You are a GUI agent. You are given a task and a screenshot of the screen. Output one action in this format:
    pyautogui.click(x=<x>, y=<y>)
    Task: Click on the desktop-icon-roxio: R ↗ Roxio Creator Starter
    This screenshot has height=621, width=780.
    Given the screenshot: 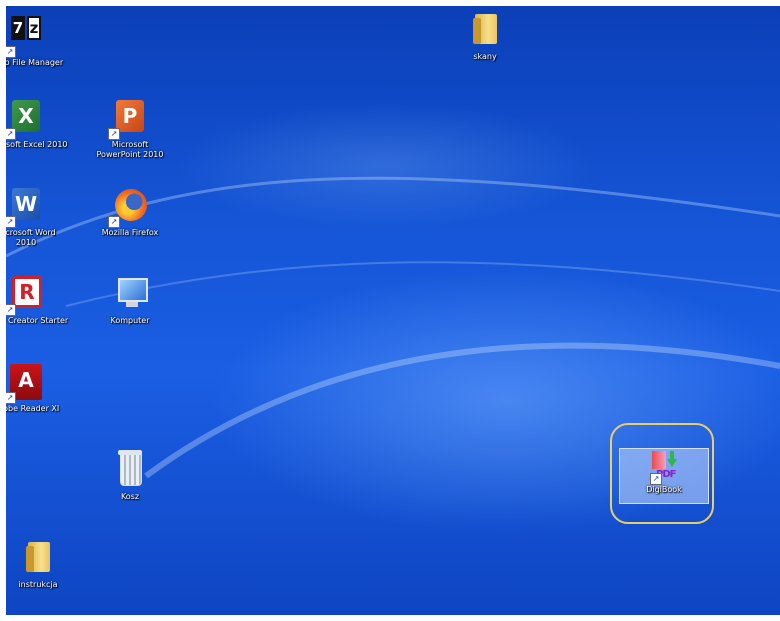 What is the action you would take?
    pyautogui.click(x=39, y=300)
    